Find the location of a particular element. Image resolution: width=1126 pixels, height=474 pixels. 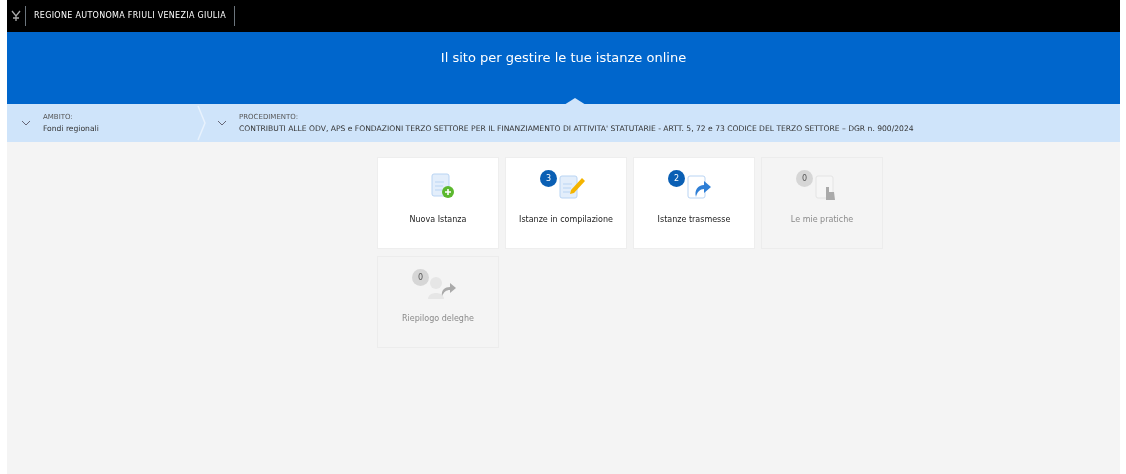

hero-title: Il sito per gestire le tue istanze online is located at coordinates (563, 58).